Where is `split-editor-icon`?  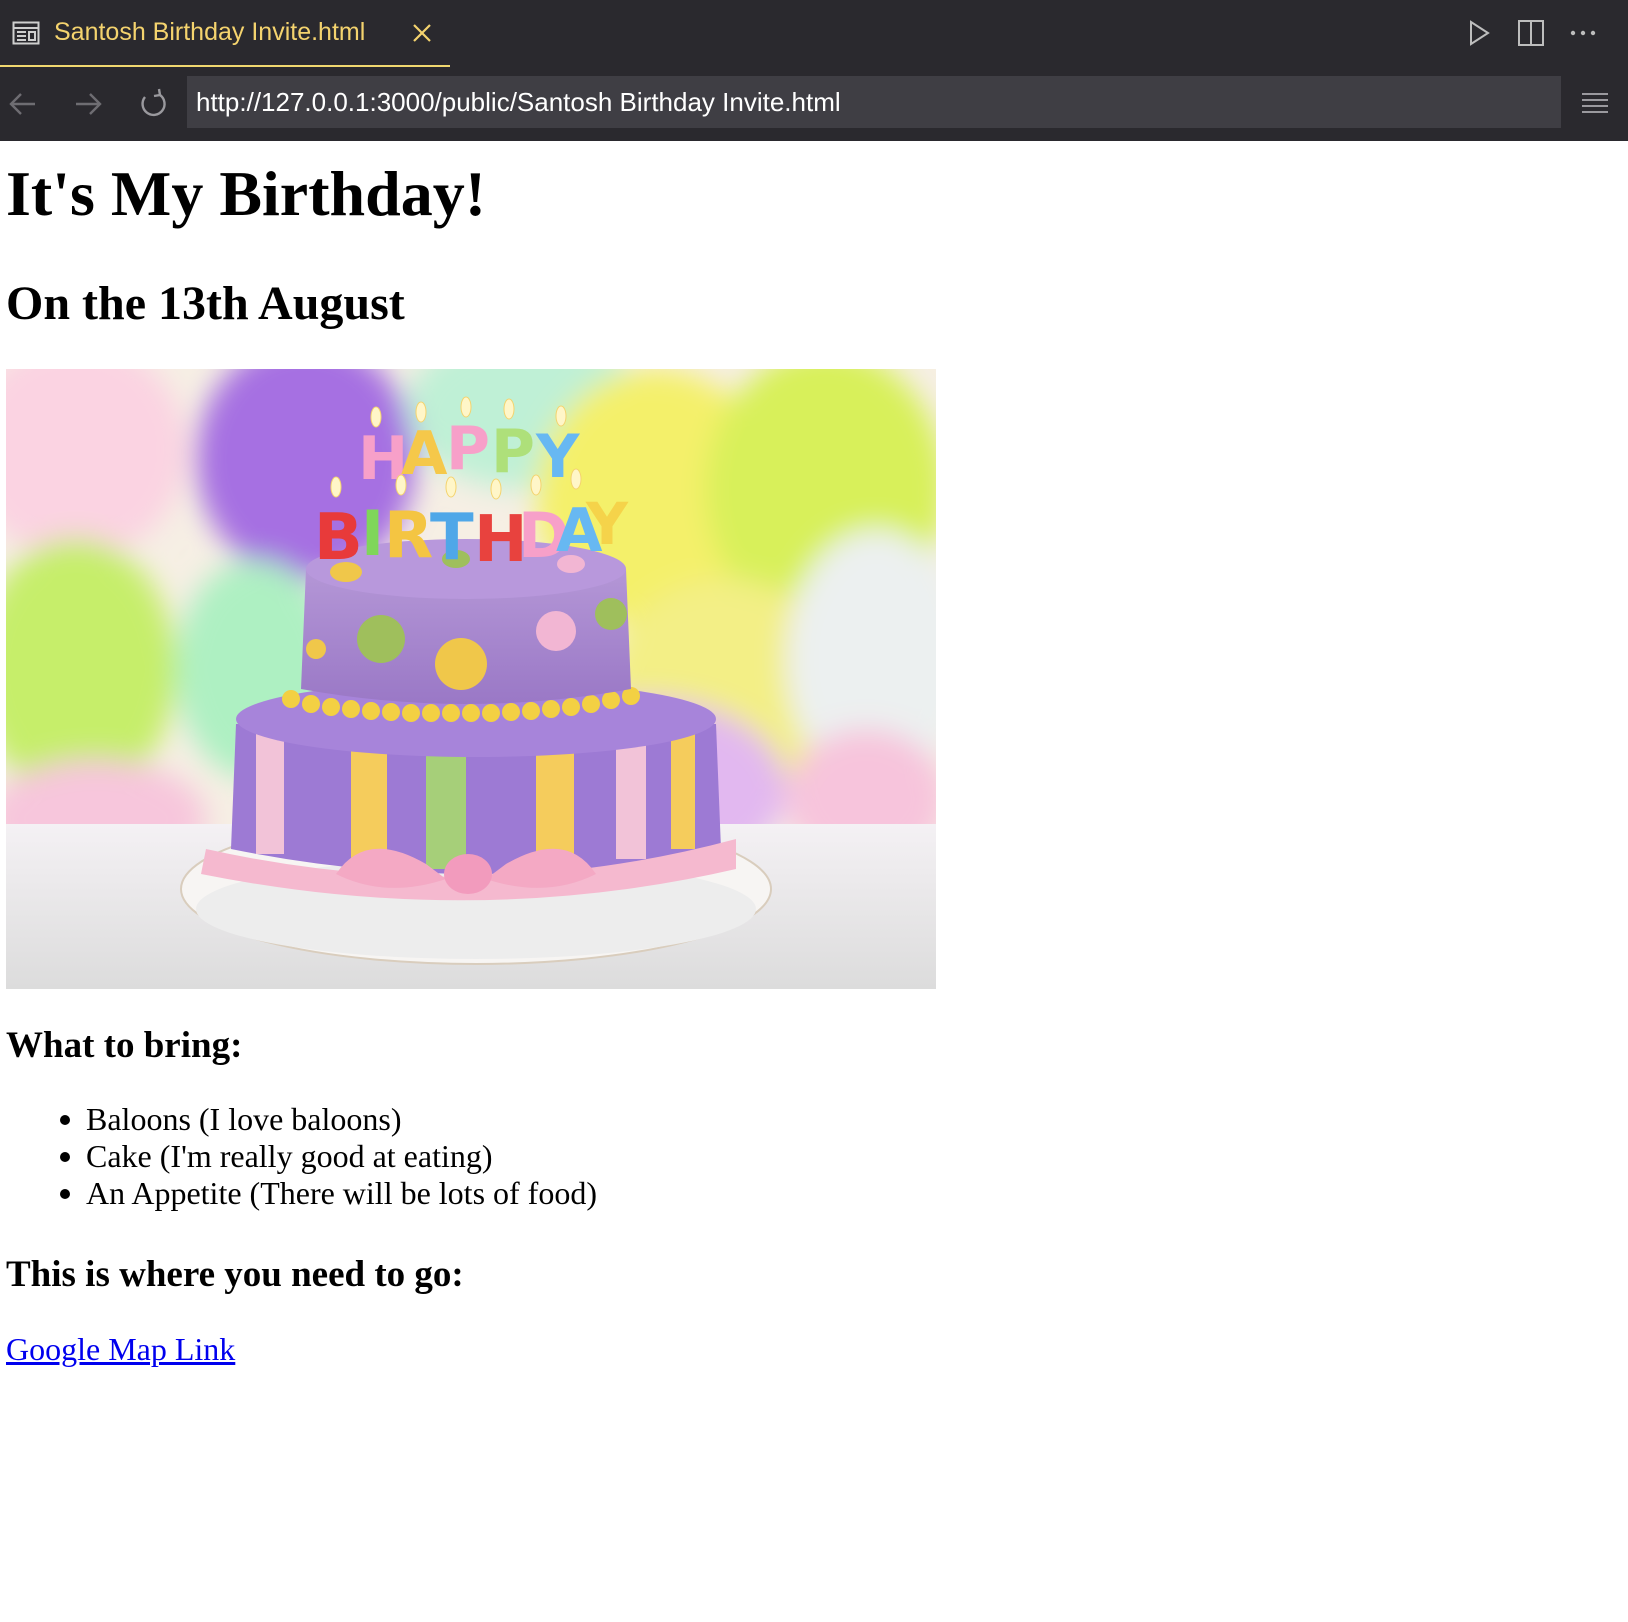 split-editor-icon is located at coordinates (1531, 33).